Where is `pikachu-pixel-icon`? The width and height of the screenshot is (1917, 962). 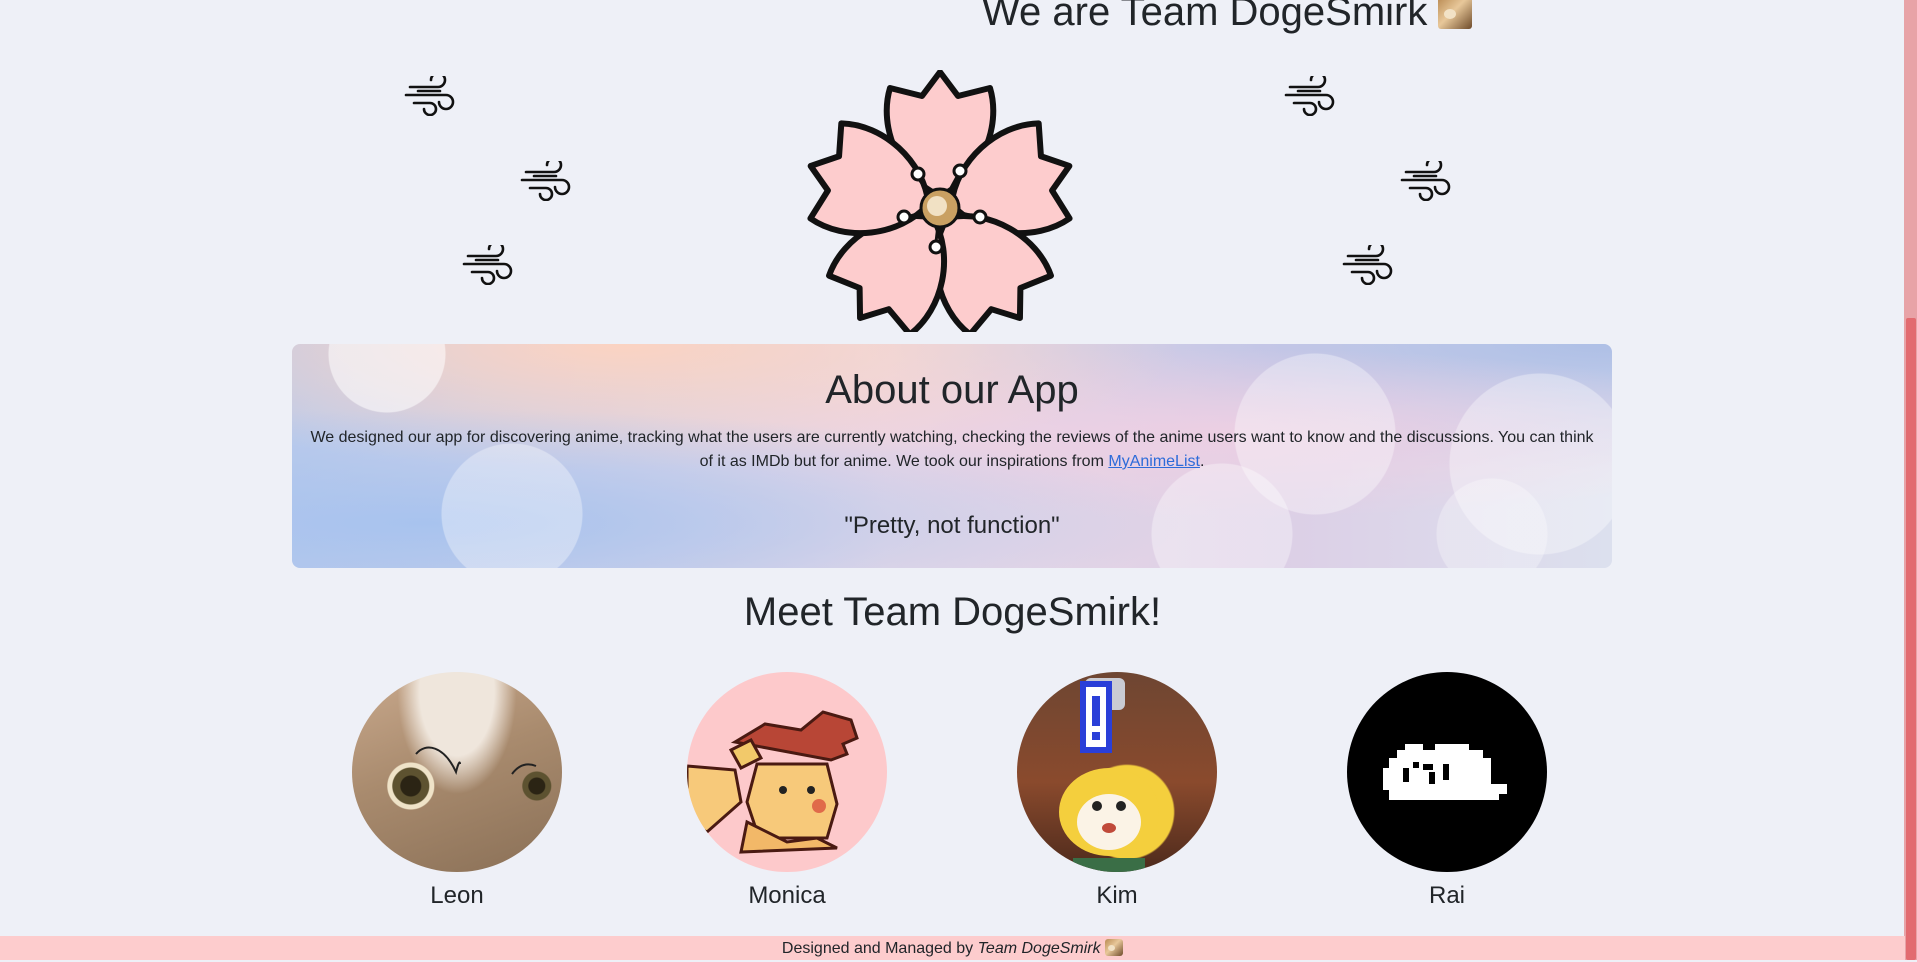 pikachu-pixel-icon is located at coordinates (773, 782).